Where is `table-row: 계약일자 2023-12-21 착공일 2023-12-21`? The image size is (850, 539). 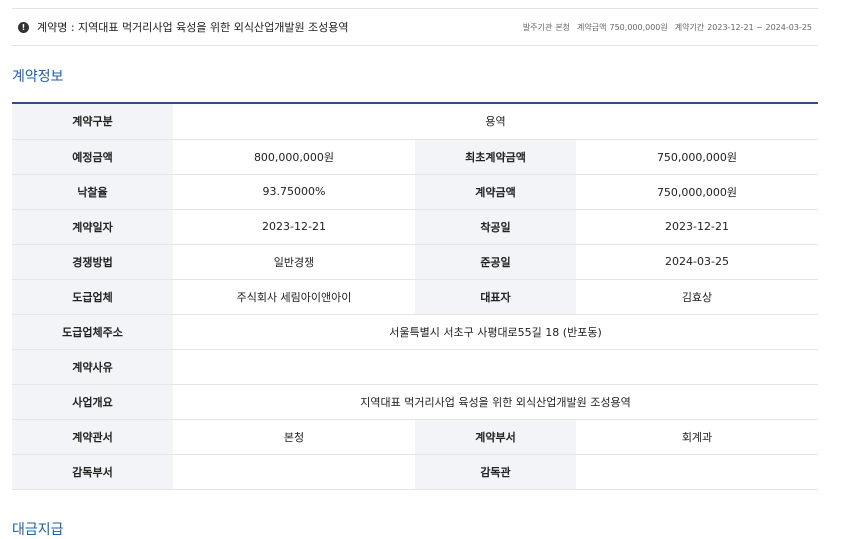
table-row: 계약일자 2023-12-21 착공일 2023-12-21 is located at coordinates (415, 227).